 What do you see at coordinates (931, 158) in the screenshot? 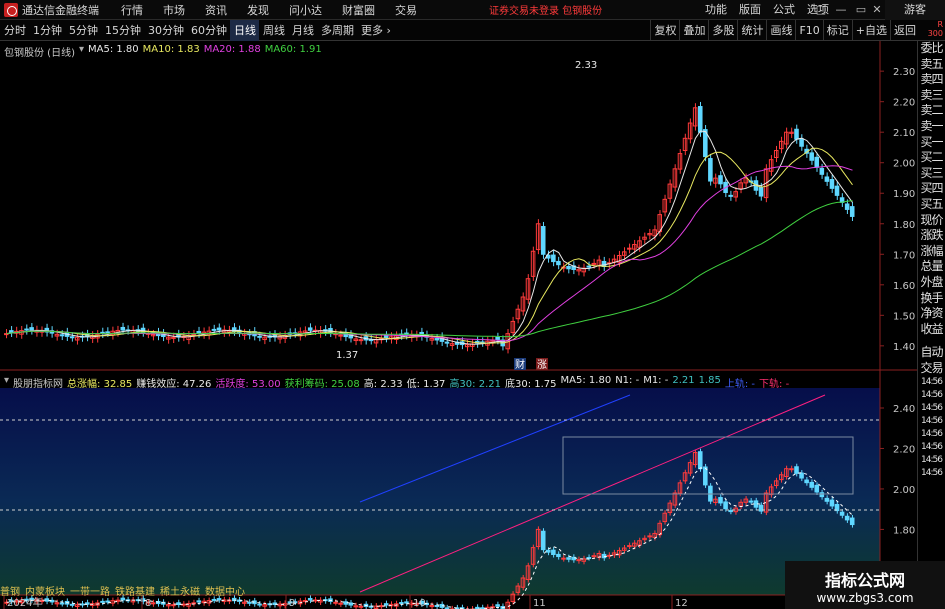
I see `sidebar-item-7: 买二` at bounding box center [931, 158].